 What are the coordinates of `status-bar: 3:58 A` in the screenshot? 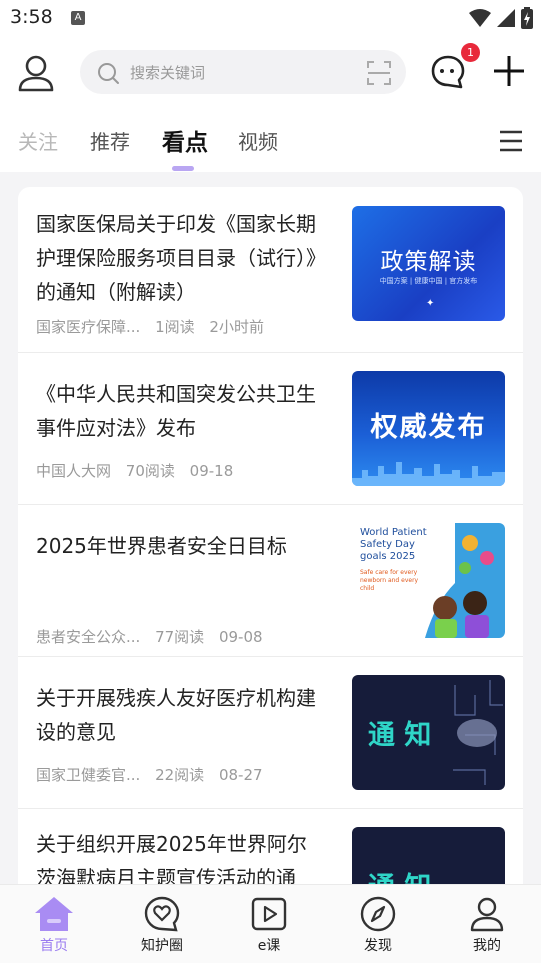 It's located at (270, 18).